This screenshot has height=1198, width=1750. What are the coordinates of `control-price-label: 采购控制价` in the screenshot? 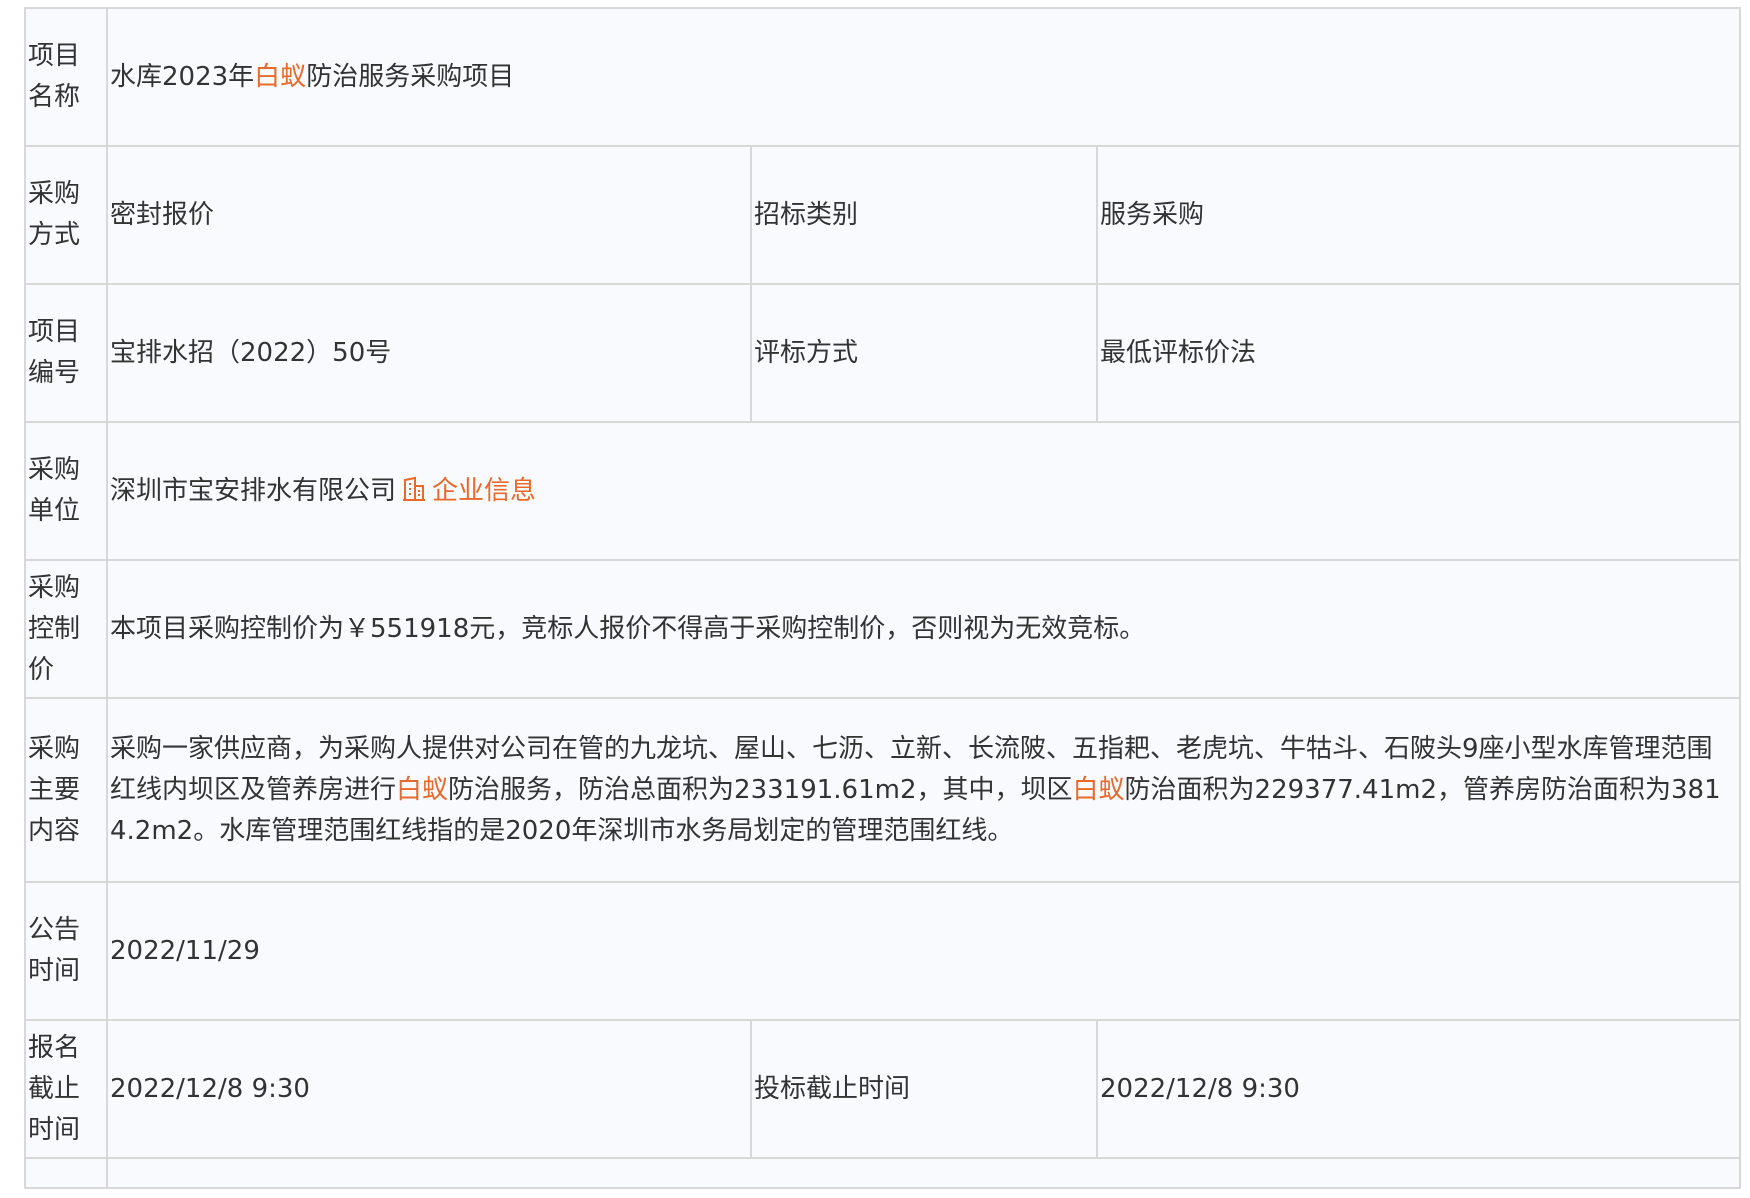 It's located at (66, 629).